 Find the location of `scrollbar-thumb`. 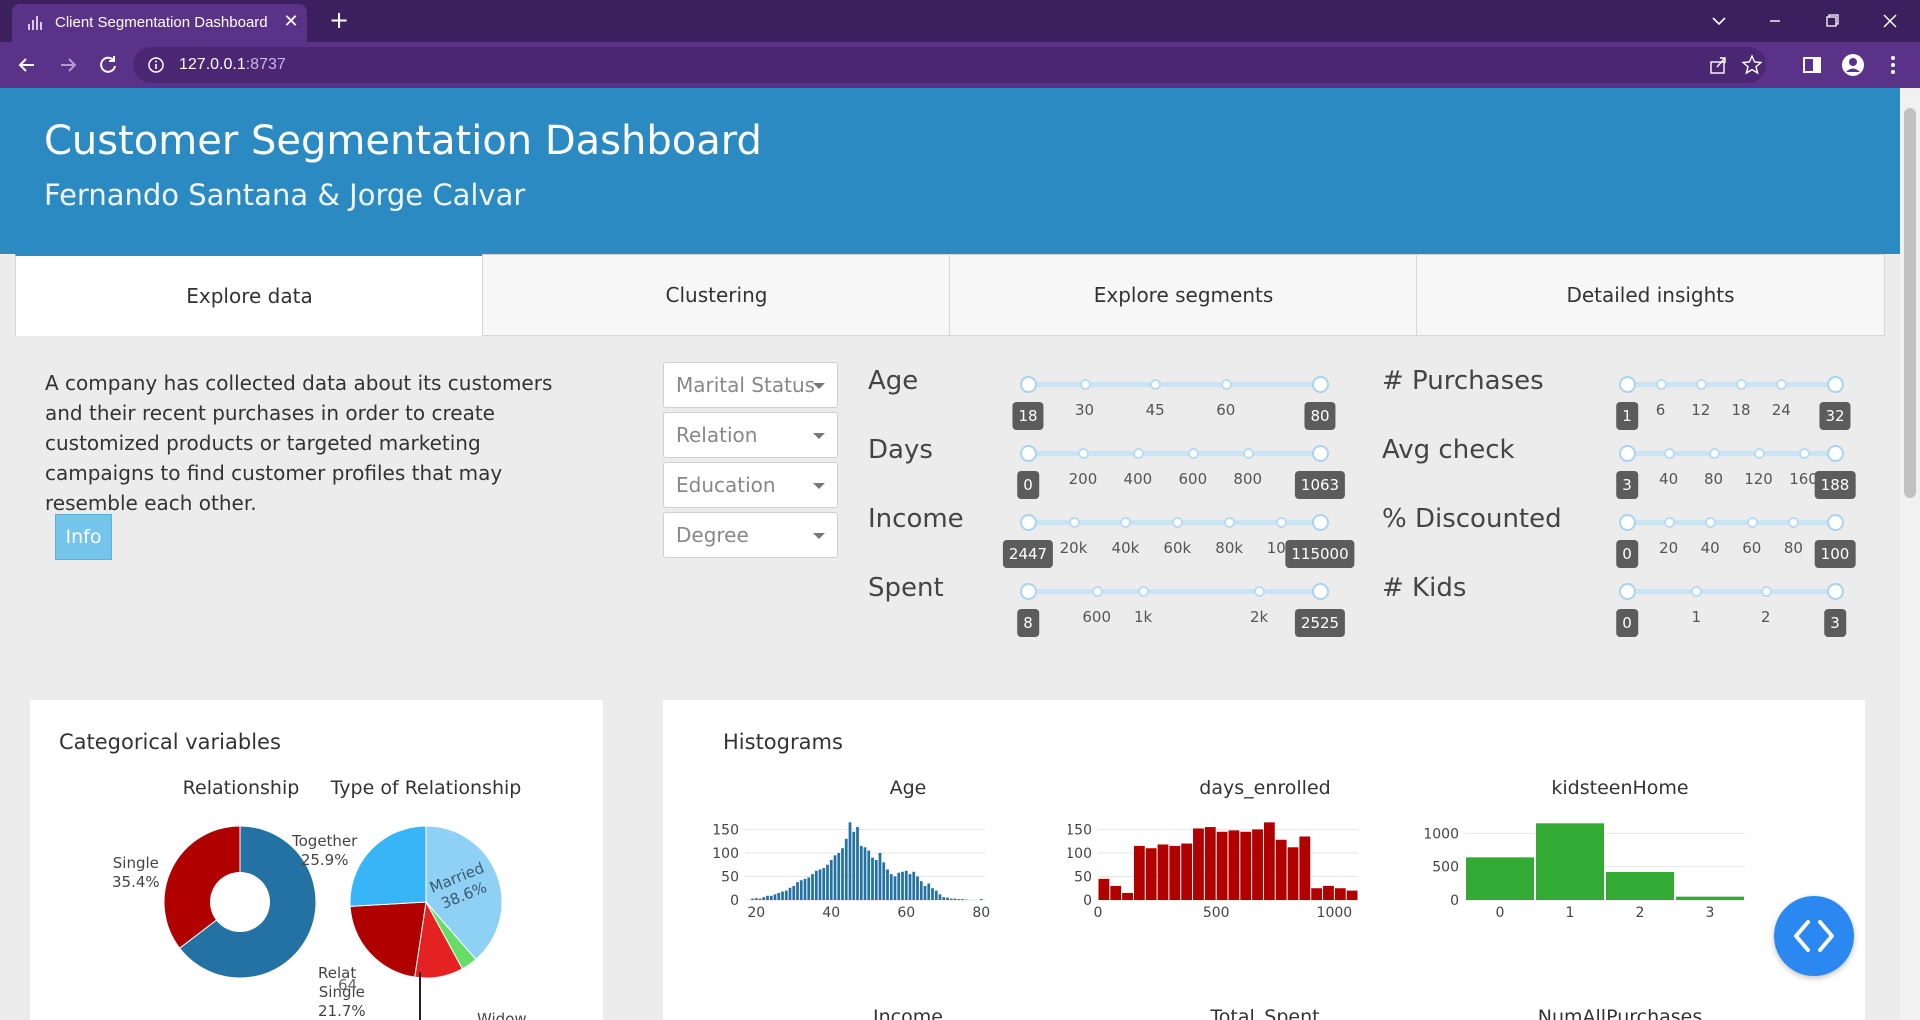

scrollbar-thumb is located at coordinates (1910, 303).